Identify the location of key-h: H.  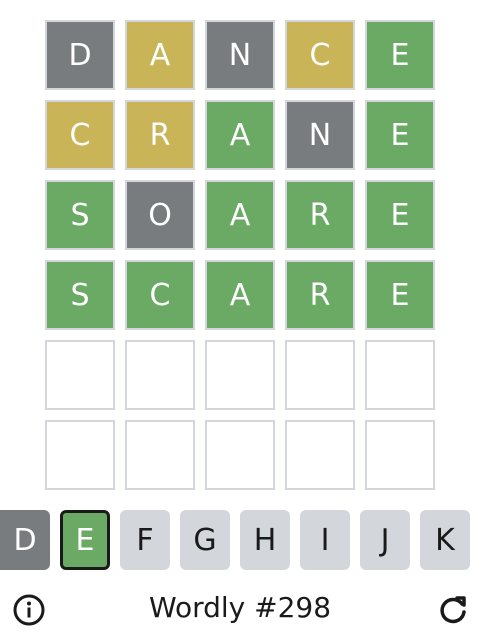
(265, 540).